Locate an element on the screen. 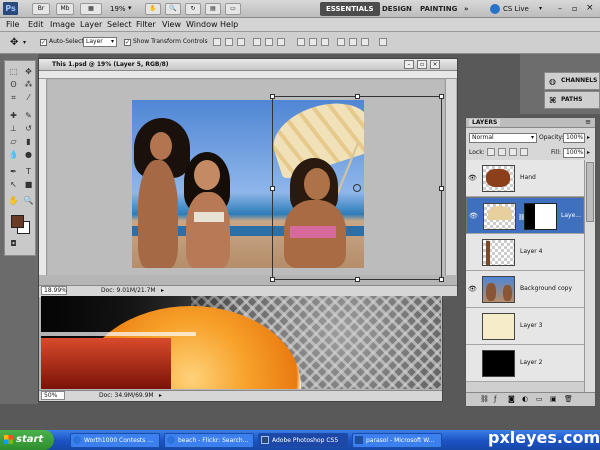 The width and height of the screenshot is (600, 450). layer-style-icon: ƒ is located at coordinates (495, 399).